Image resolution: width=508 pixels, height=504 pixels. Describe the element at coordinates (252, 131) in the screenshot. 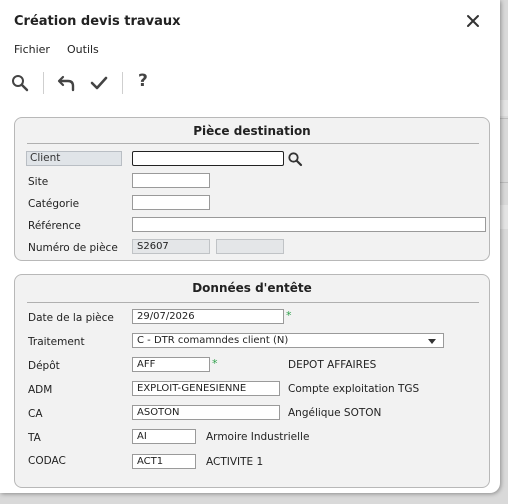

I see `group-title-destination: Pièce destination` at that location.